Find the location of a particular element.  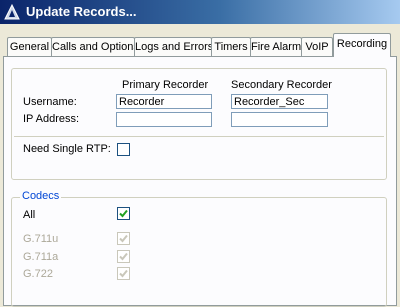

codec-g722-label: G.722 is located at coordinates (38, 274).